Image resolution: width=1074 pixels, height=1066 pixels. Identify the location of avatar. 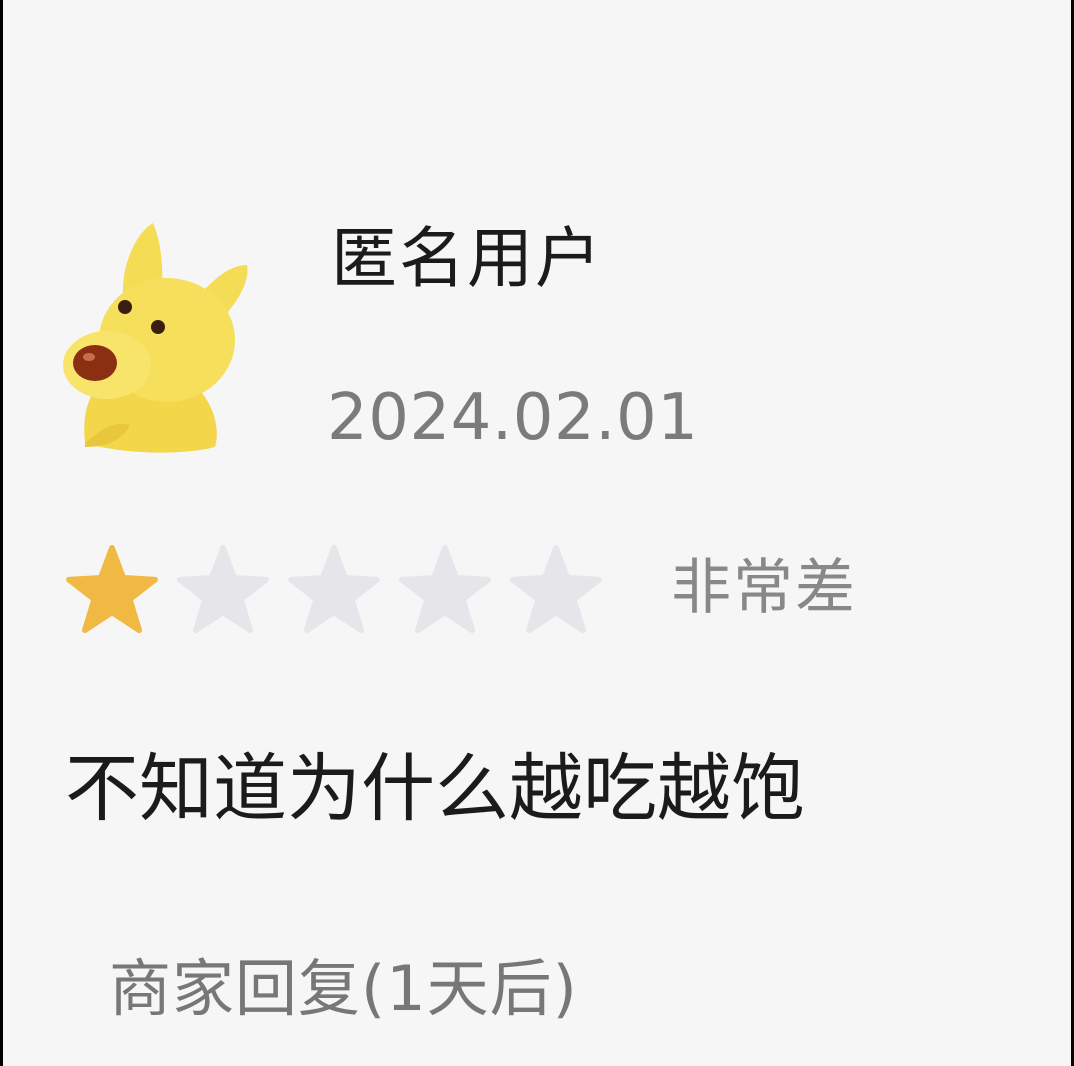
(157, 337).